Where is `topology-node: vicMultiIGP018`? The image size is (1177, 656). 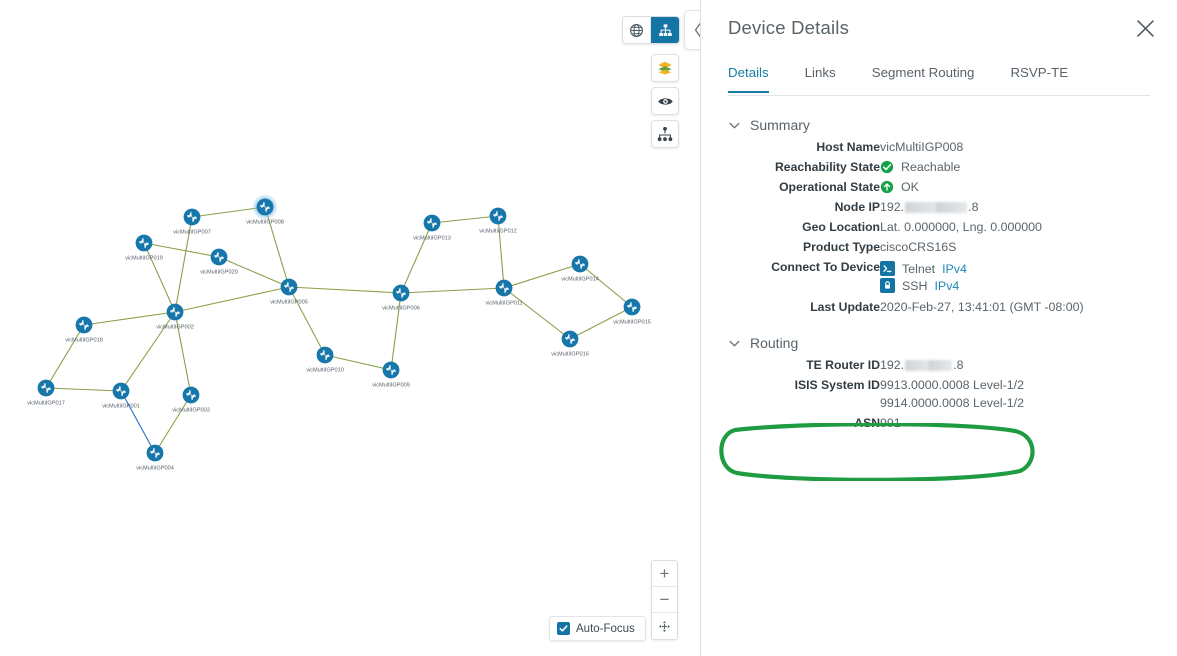 topology-node: vicMultiIGP018 is located at coordinates (84, 330).